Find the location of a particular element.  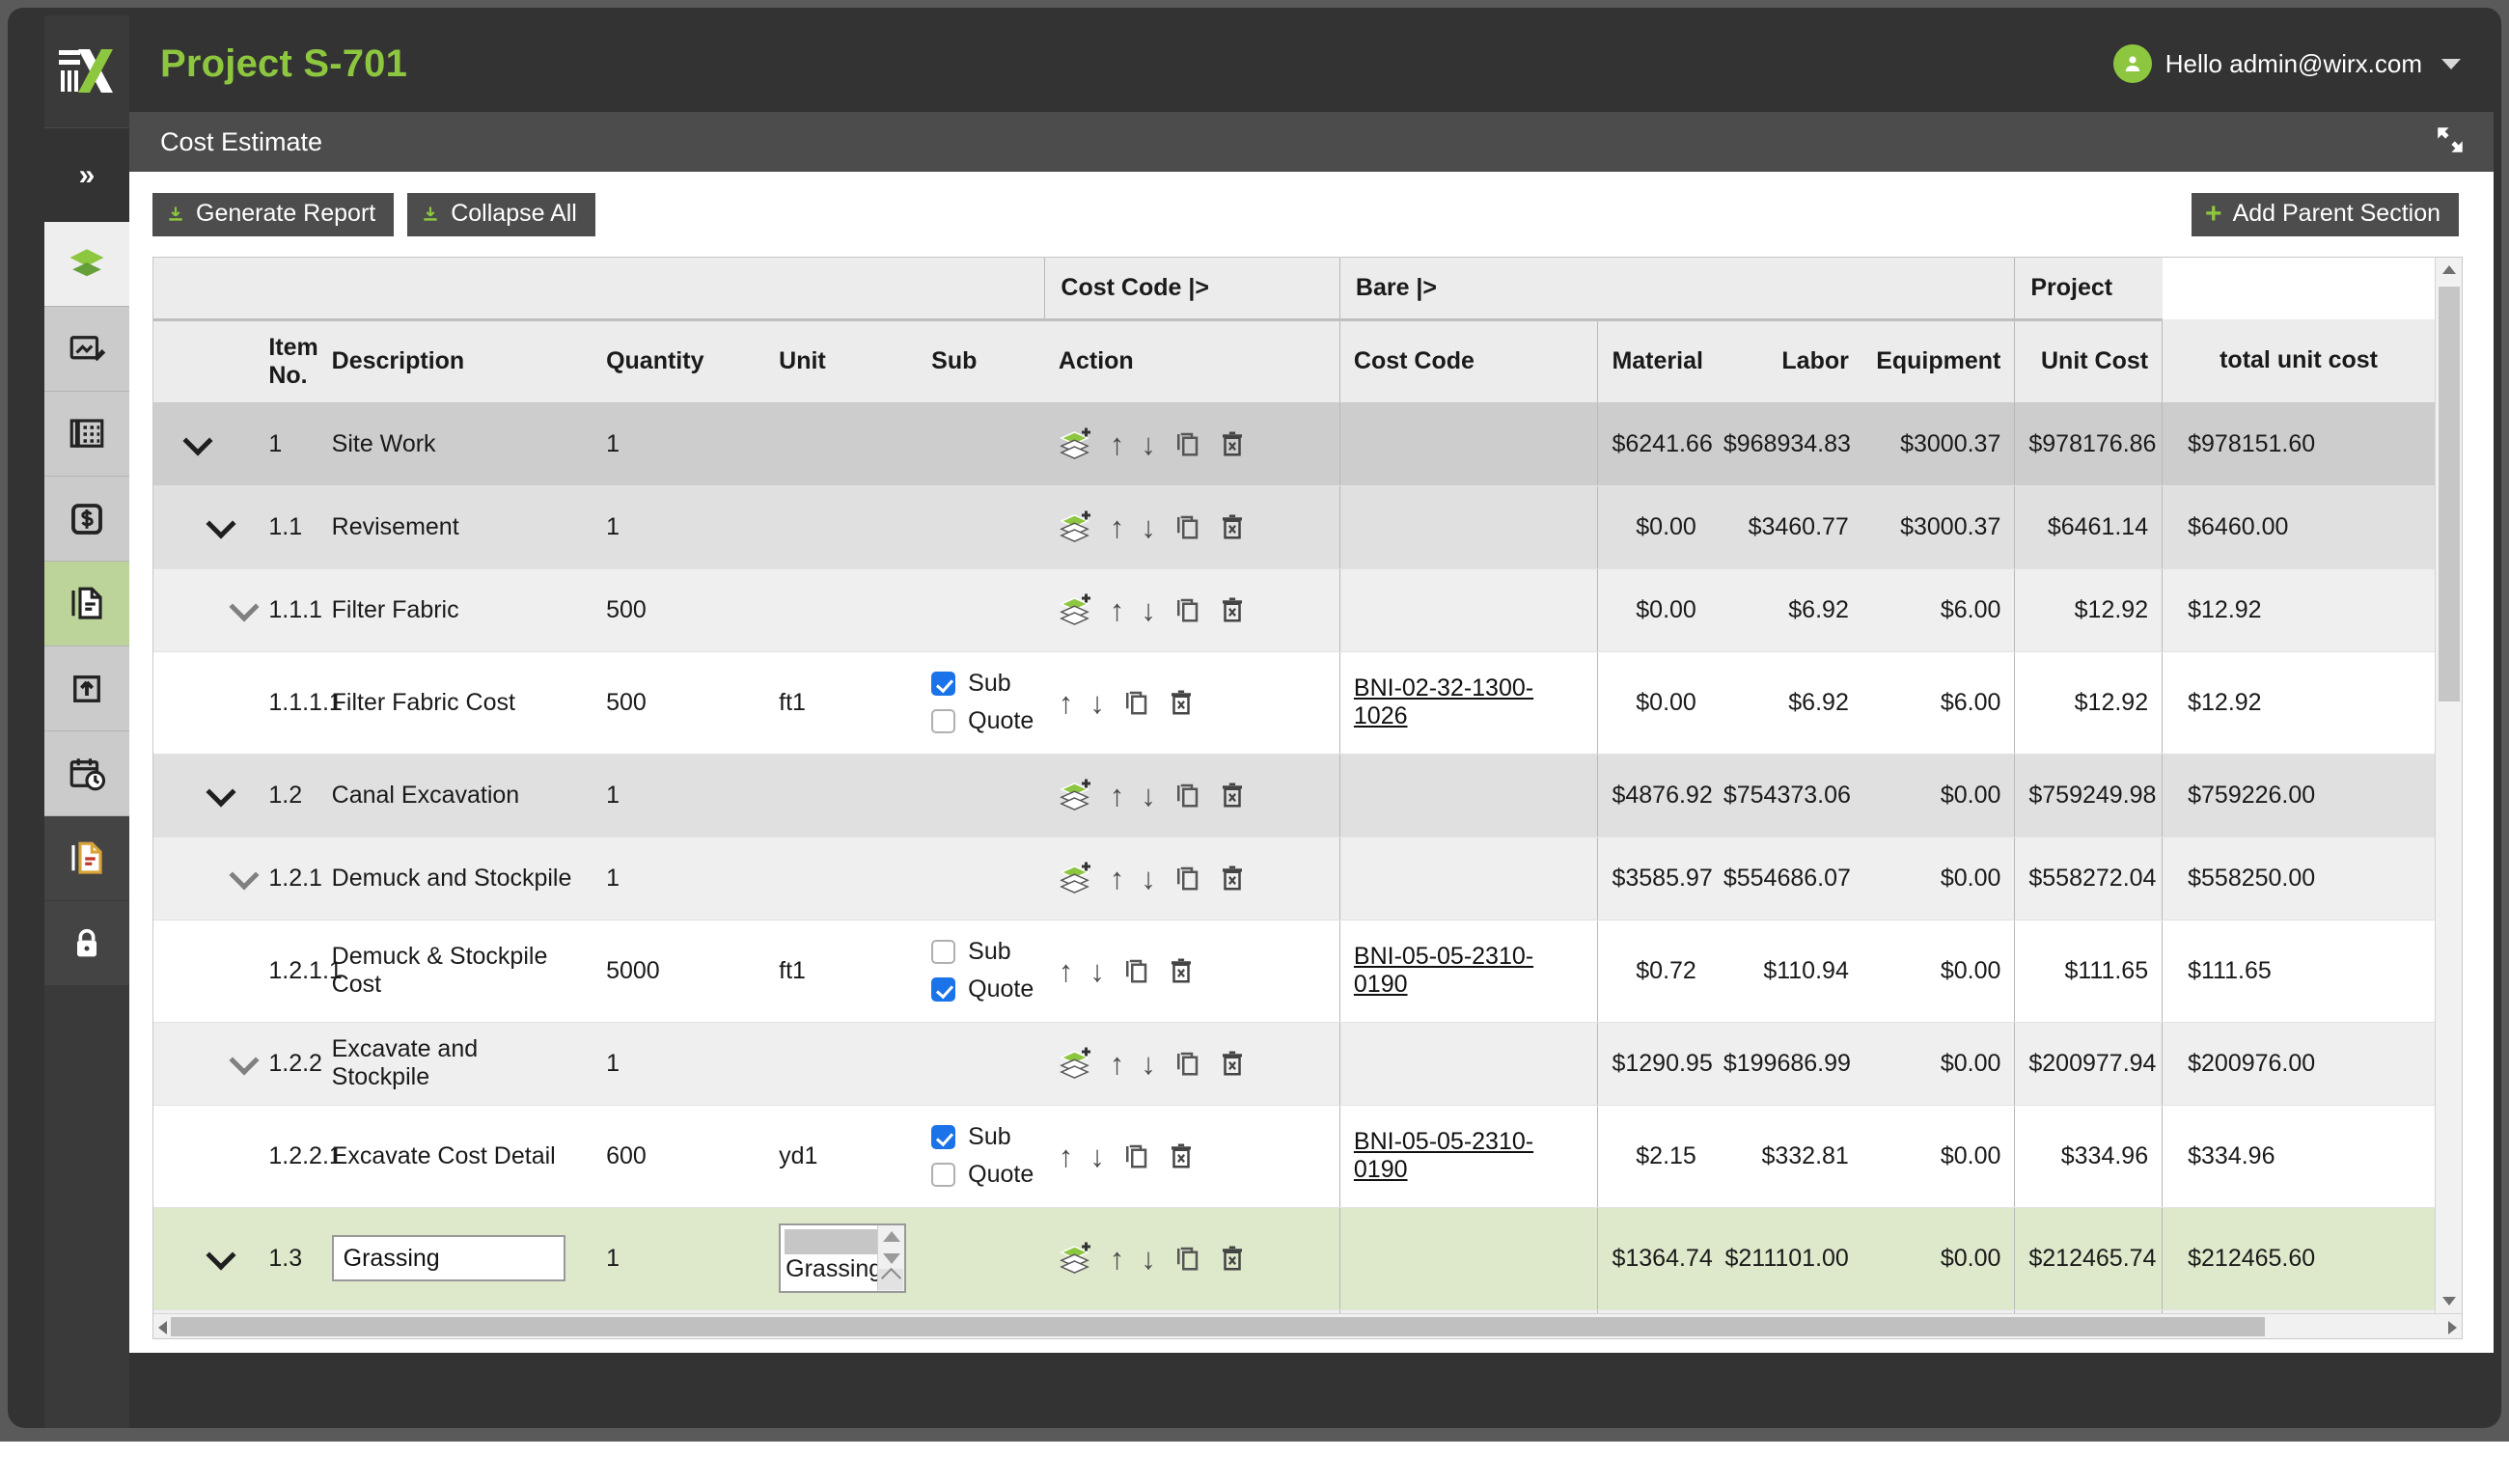

unit-listbox: Grassing [ is located at coordinates (843, 1258).